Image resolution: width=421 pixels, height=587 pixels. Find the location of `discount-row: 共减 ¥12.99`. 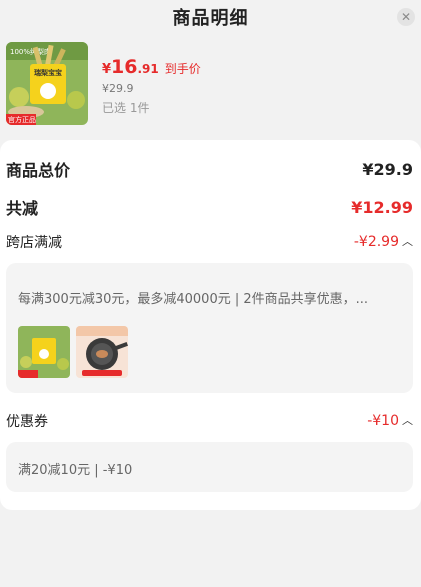

discount-row: 共减 ¥12.99 is located at coordinates (209, 207).